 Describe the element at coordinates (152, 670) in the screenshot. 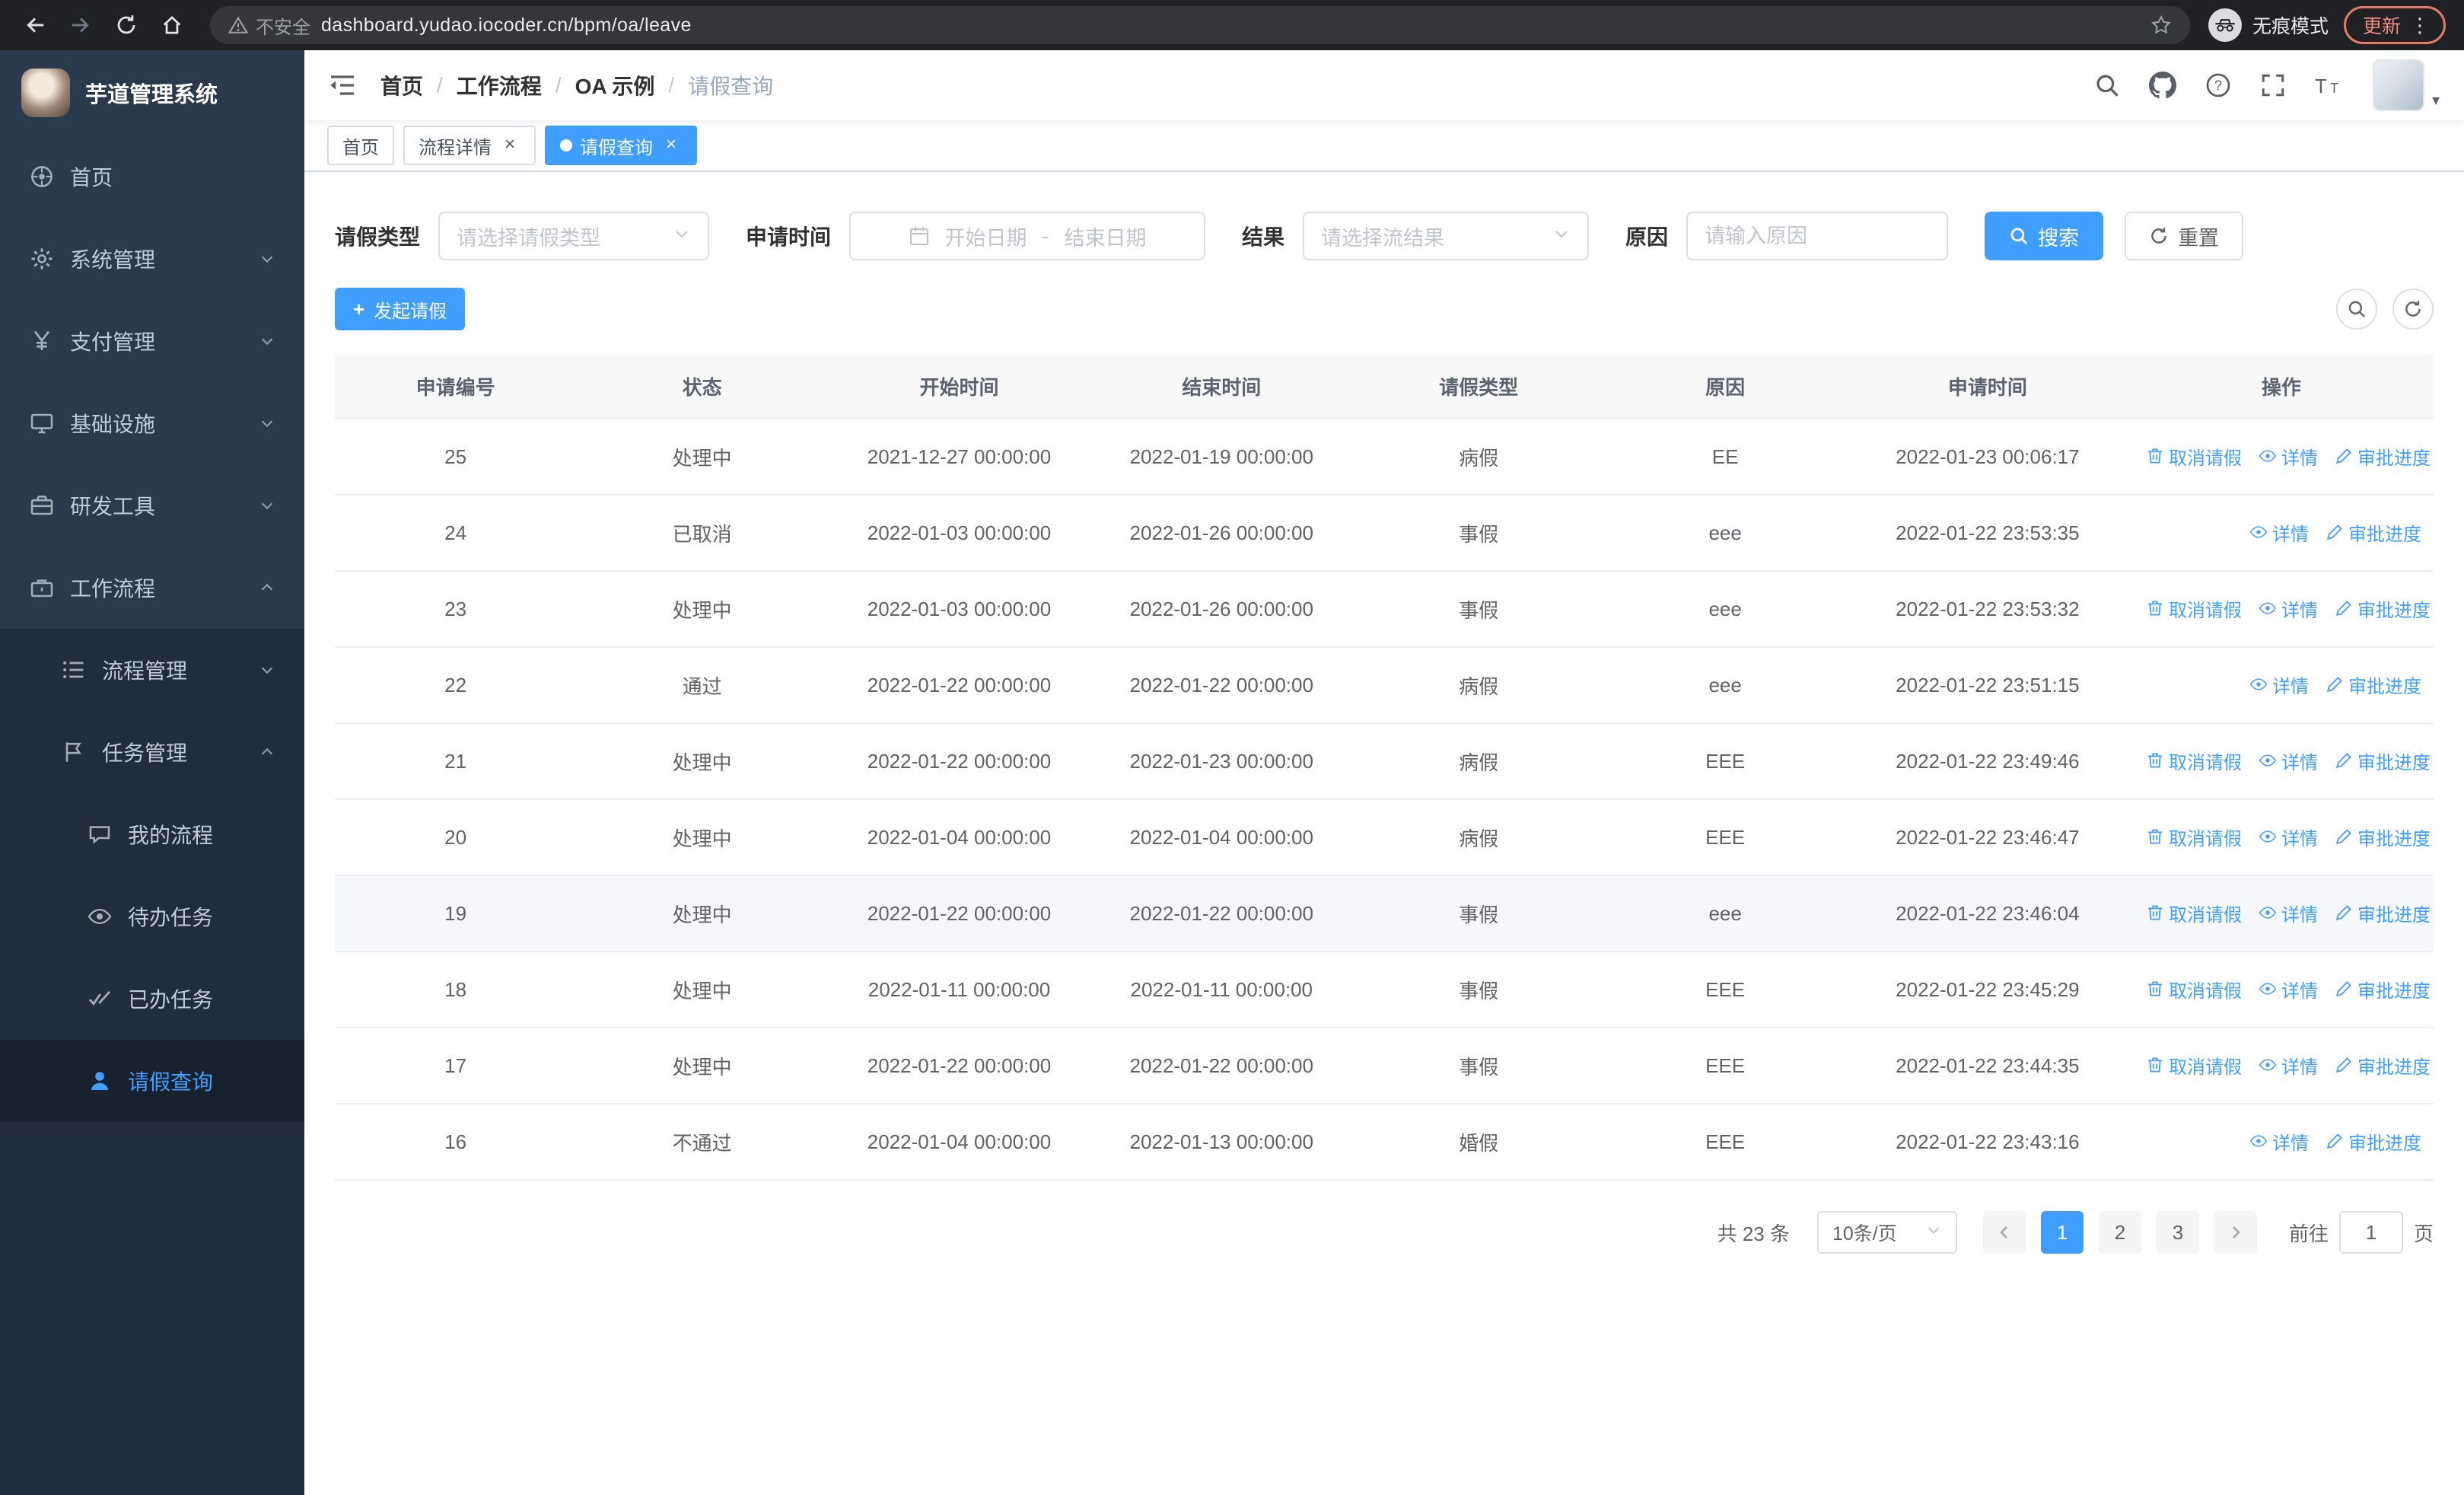

I see `sidebar-item-process-mgmt: 流程管理` at that location.